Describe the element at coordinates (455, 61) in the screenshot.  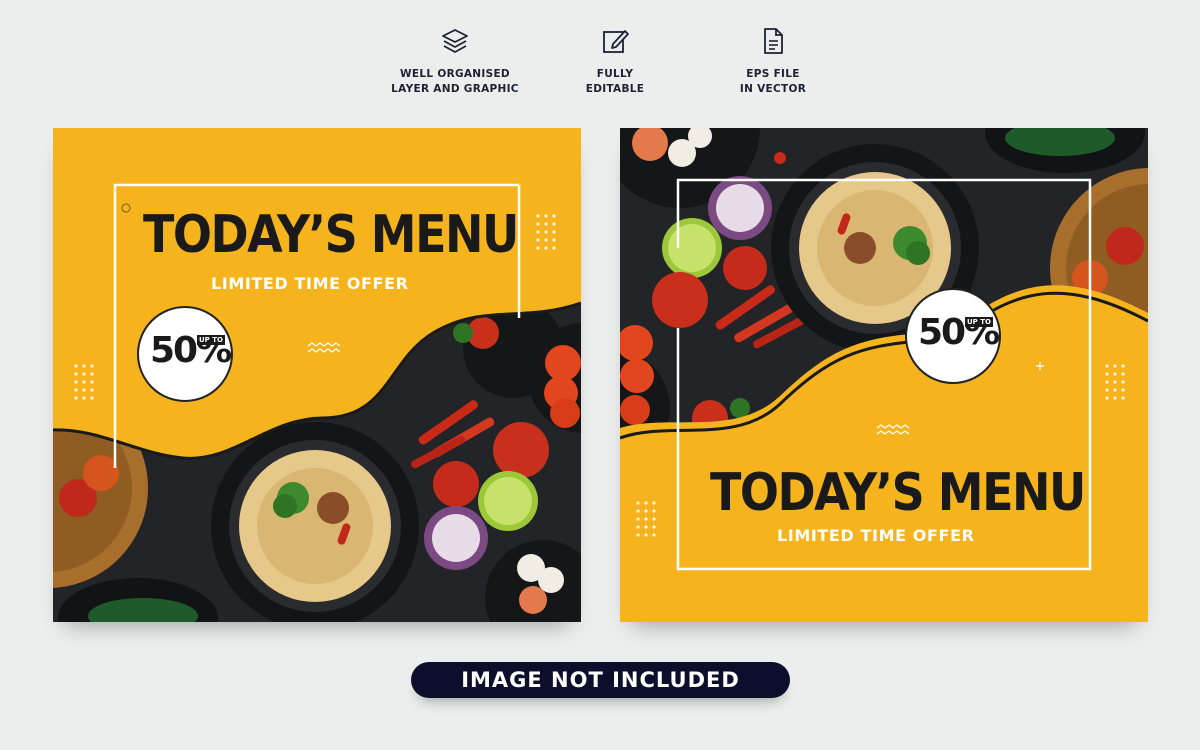
I see `feature-layers: WELL ORGANISED LAYER AND GRAPHIC` at that location.